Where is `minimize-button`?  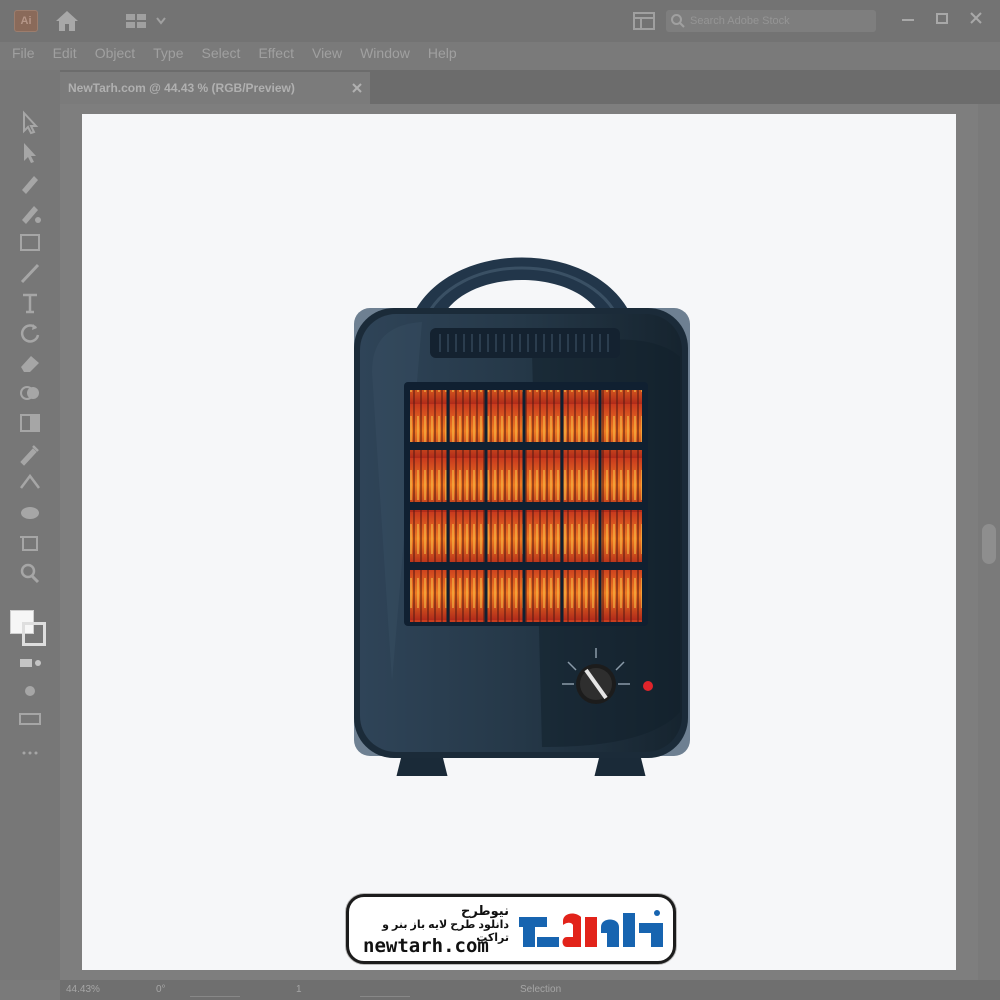
minimize-button is located at coordinates (908, 19).